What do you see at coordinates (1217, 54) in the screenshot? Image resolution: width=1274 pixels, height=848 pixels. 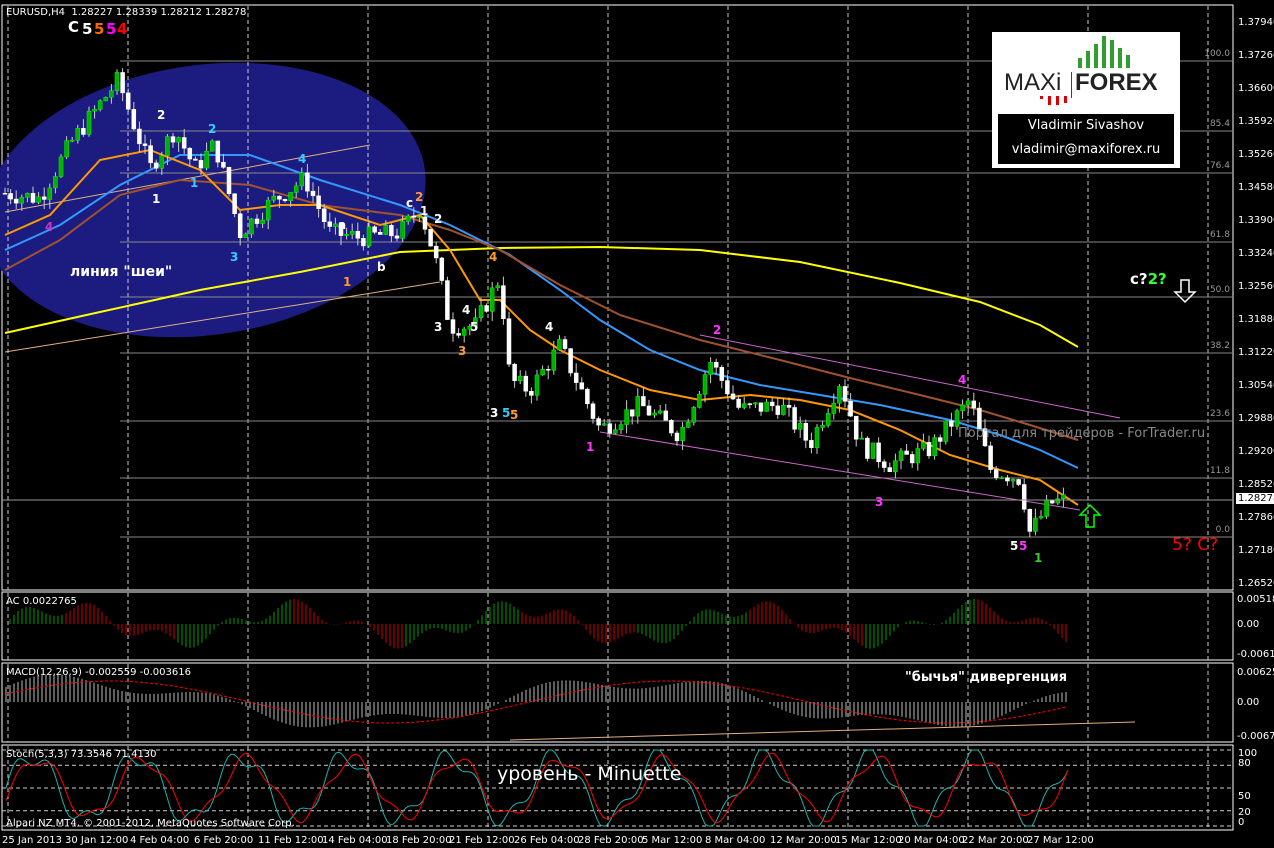 I see `fib-level-label: 100.0` at bounding box center [1217, 54].